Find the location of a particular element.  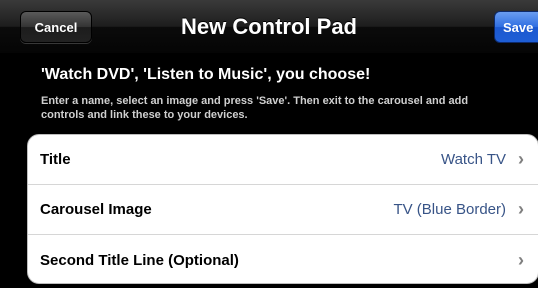

row-label: Carousel Image is located at coordinates (96, 209).